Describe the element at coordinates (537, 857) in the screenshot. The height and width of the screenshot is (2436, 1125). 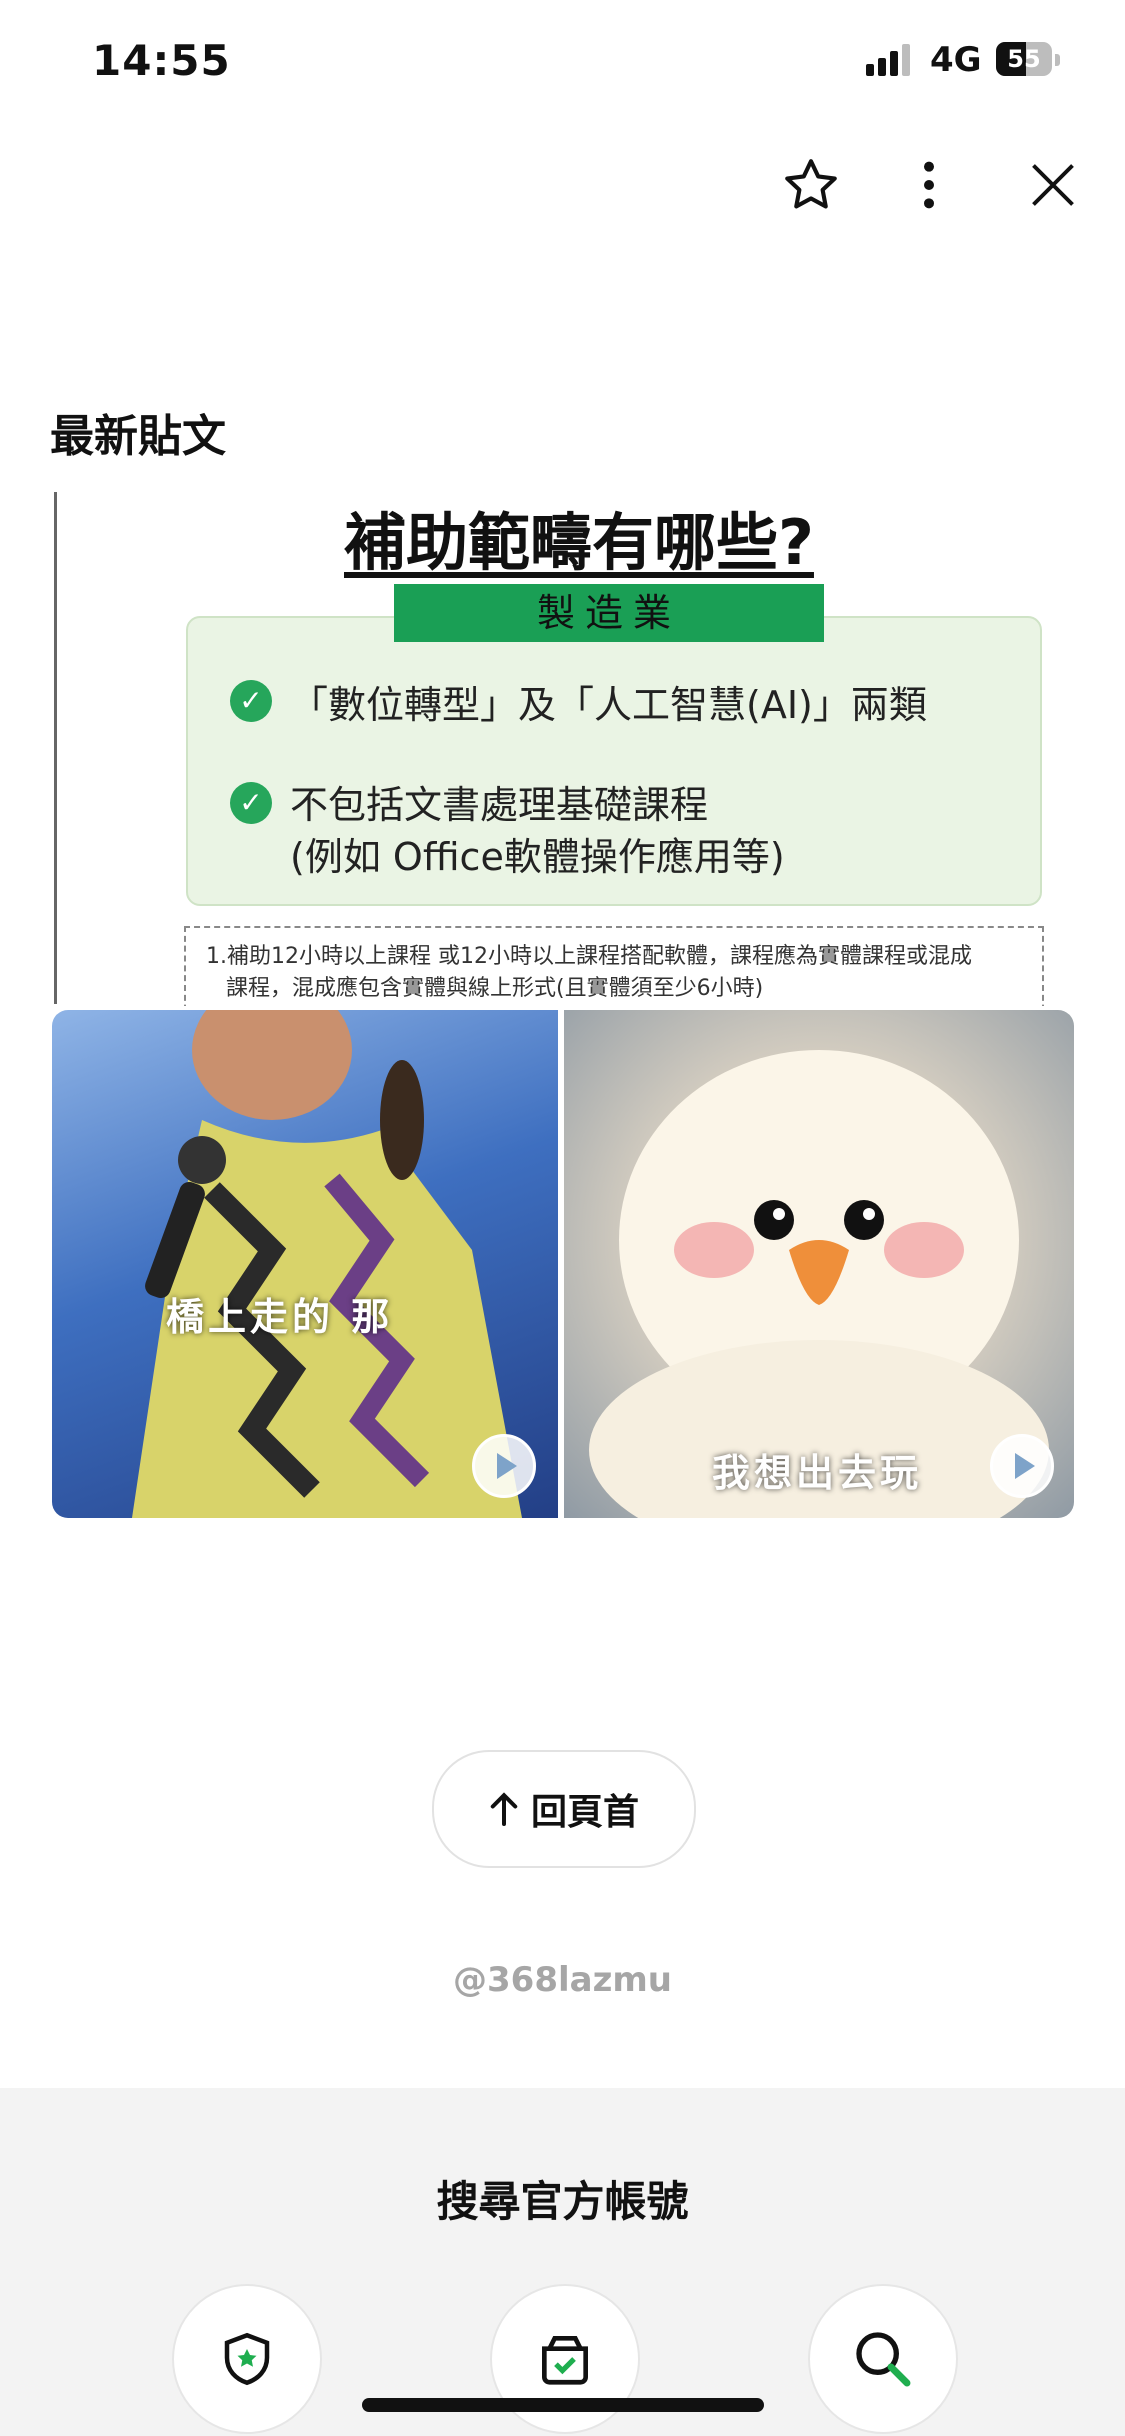
I see `post-item-2-line-2: (例如 Office軟體操作應用等)` at that location.